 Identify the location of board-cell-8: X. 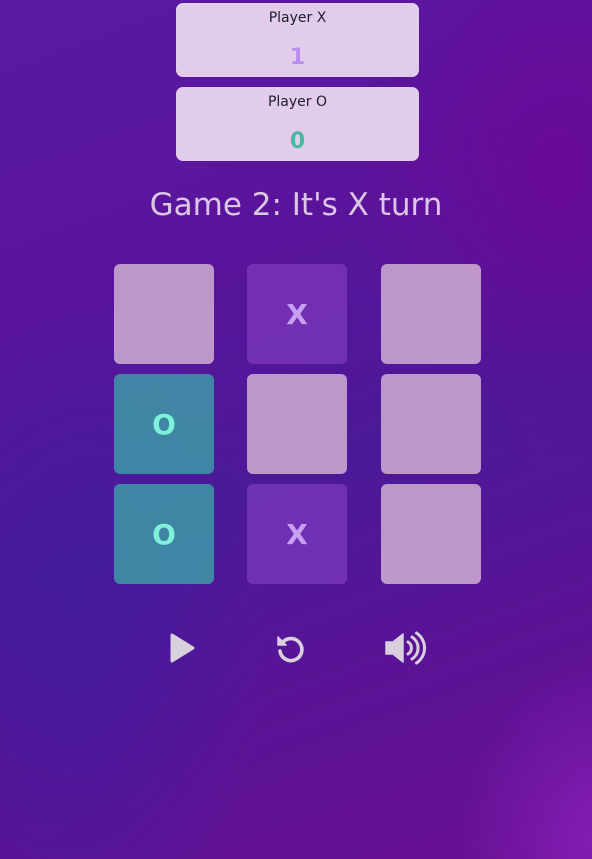
(297, 534).